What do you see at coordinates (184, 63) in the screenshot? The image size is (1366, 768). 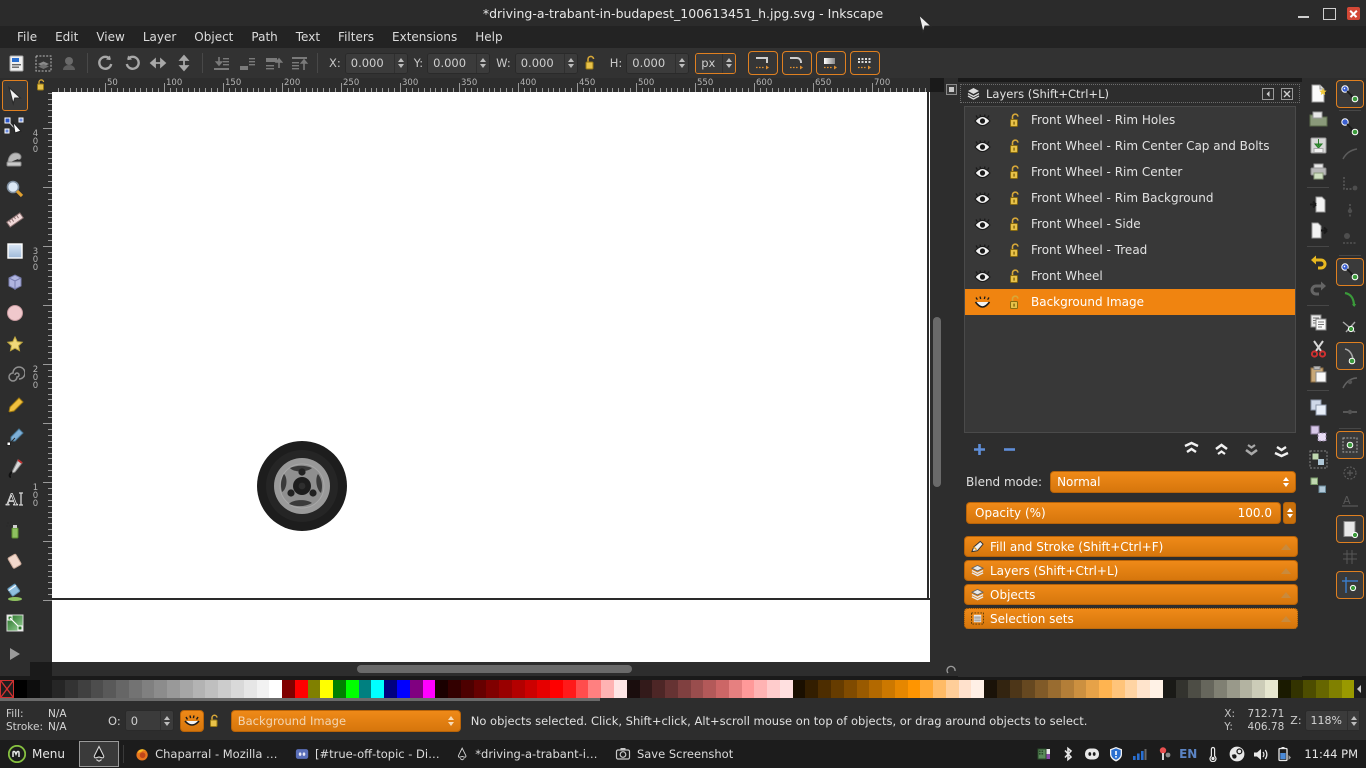 I see `flip-vertical-icon` at bounding box center [184, 63].